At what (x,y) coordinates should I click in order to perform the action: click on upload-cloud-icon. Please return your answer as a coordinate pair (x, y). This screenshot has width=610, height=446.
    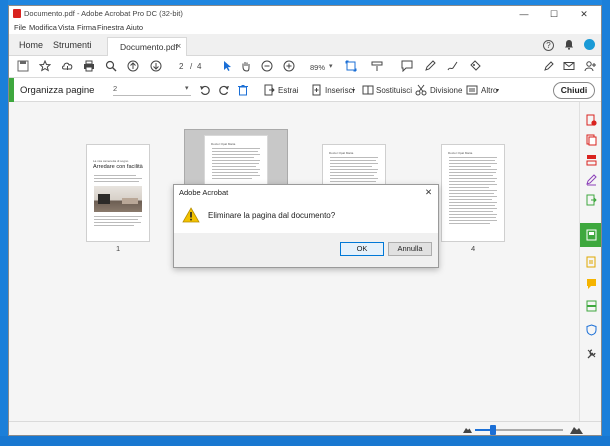
    Looking at the image, I should click on (67, 67).